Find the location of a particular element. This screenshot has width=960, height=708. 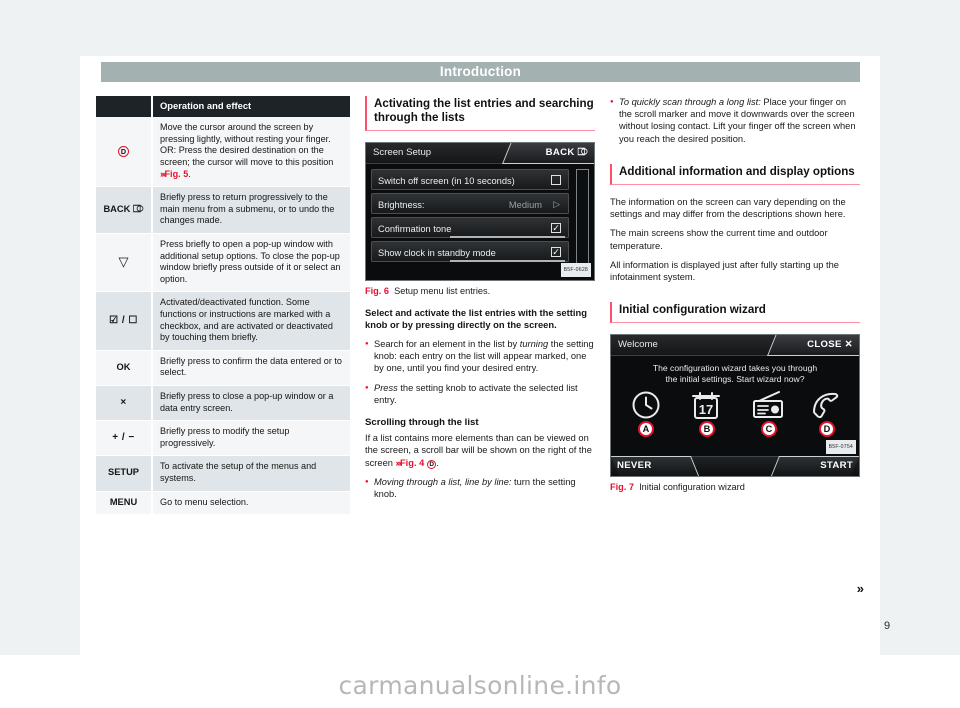

callout-badge-b: B is located at coordinates (707, 429).